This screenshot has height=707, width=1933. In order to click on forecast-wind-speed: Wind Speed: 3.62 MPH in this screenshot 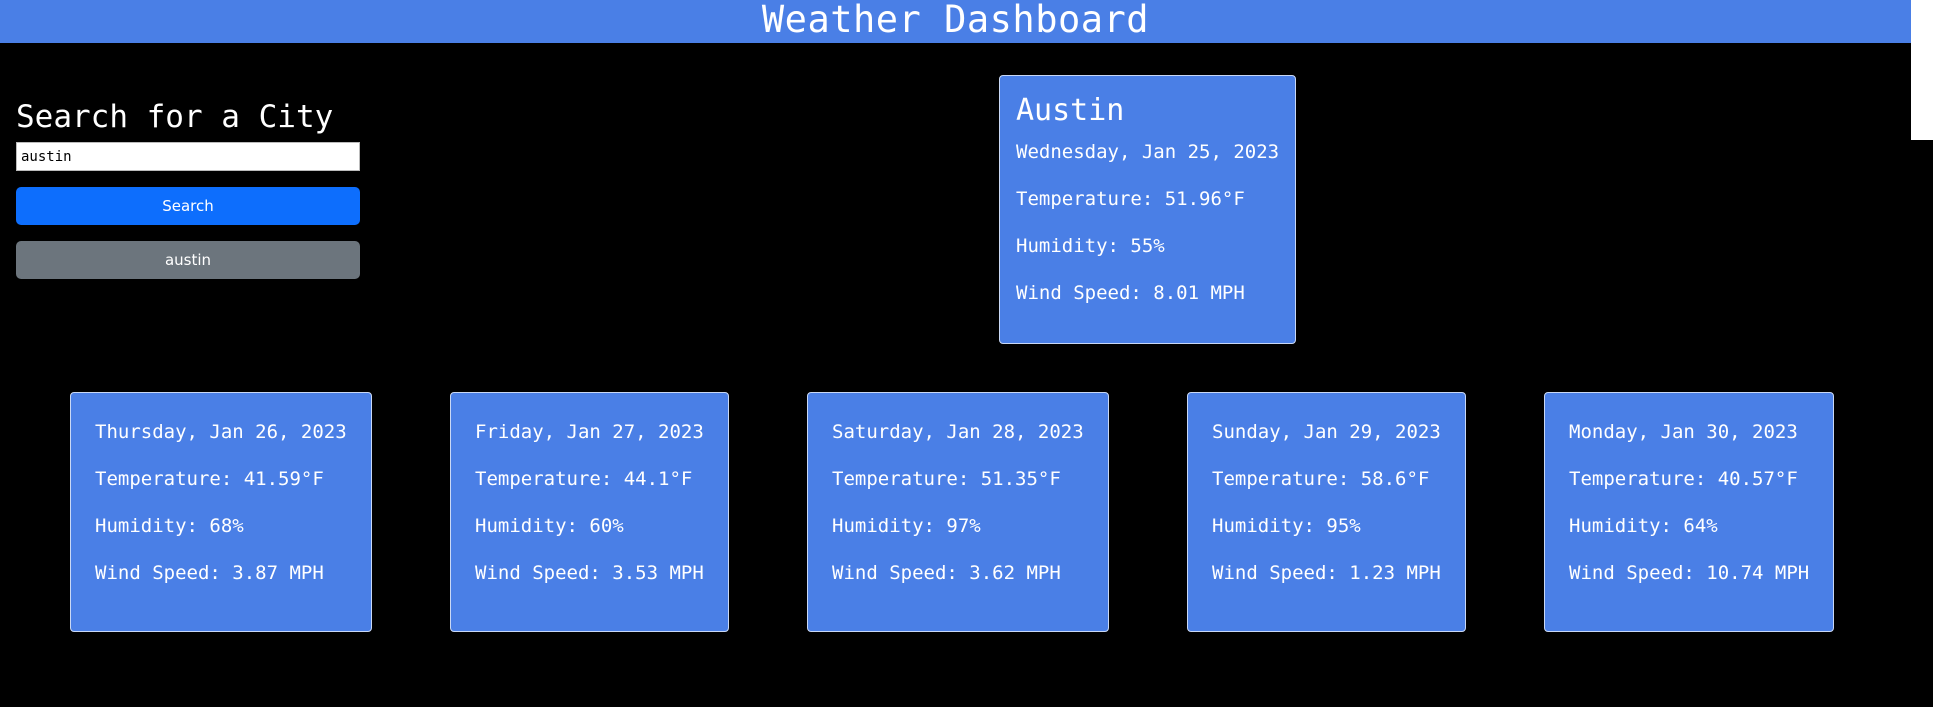, I will do `click(946, 573)`.